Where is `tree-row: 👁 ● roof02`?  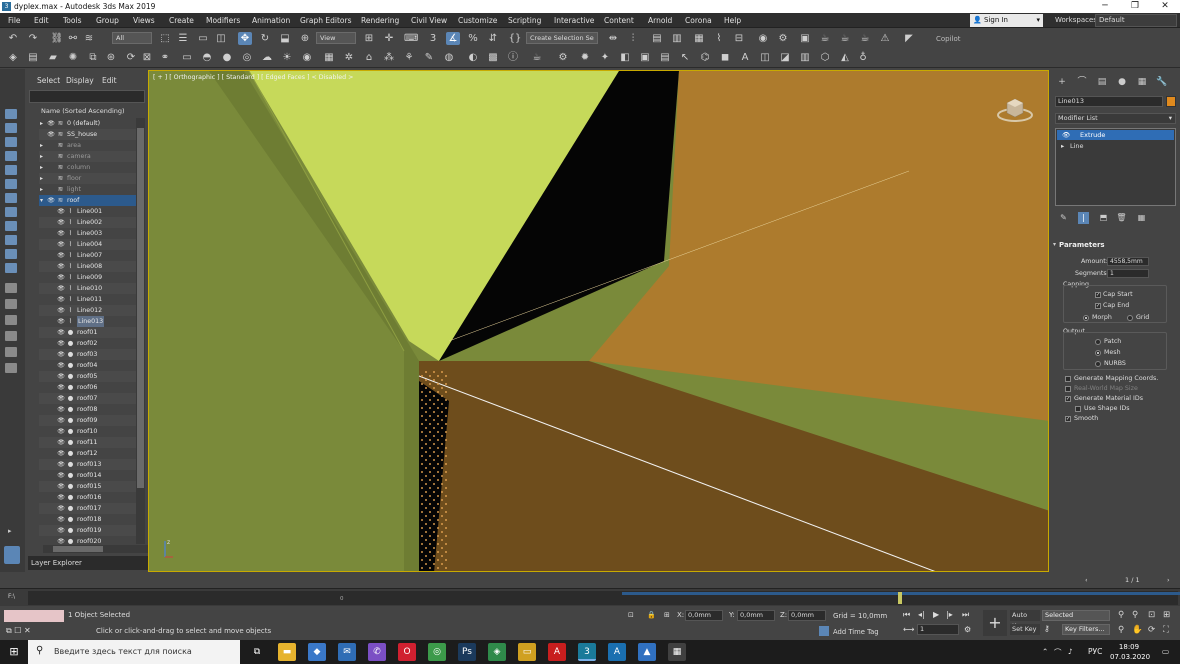
tree-row: 👁 ● roof02 is located at coordinates (92, 343).